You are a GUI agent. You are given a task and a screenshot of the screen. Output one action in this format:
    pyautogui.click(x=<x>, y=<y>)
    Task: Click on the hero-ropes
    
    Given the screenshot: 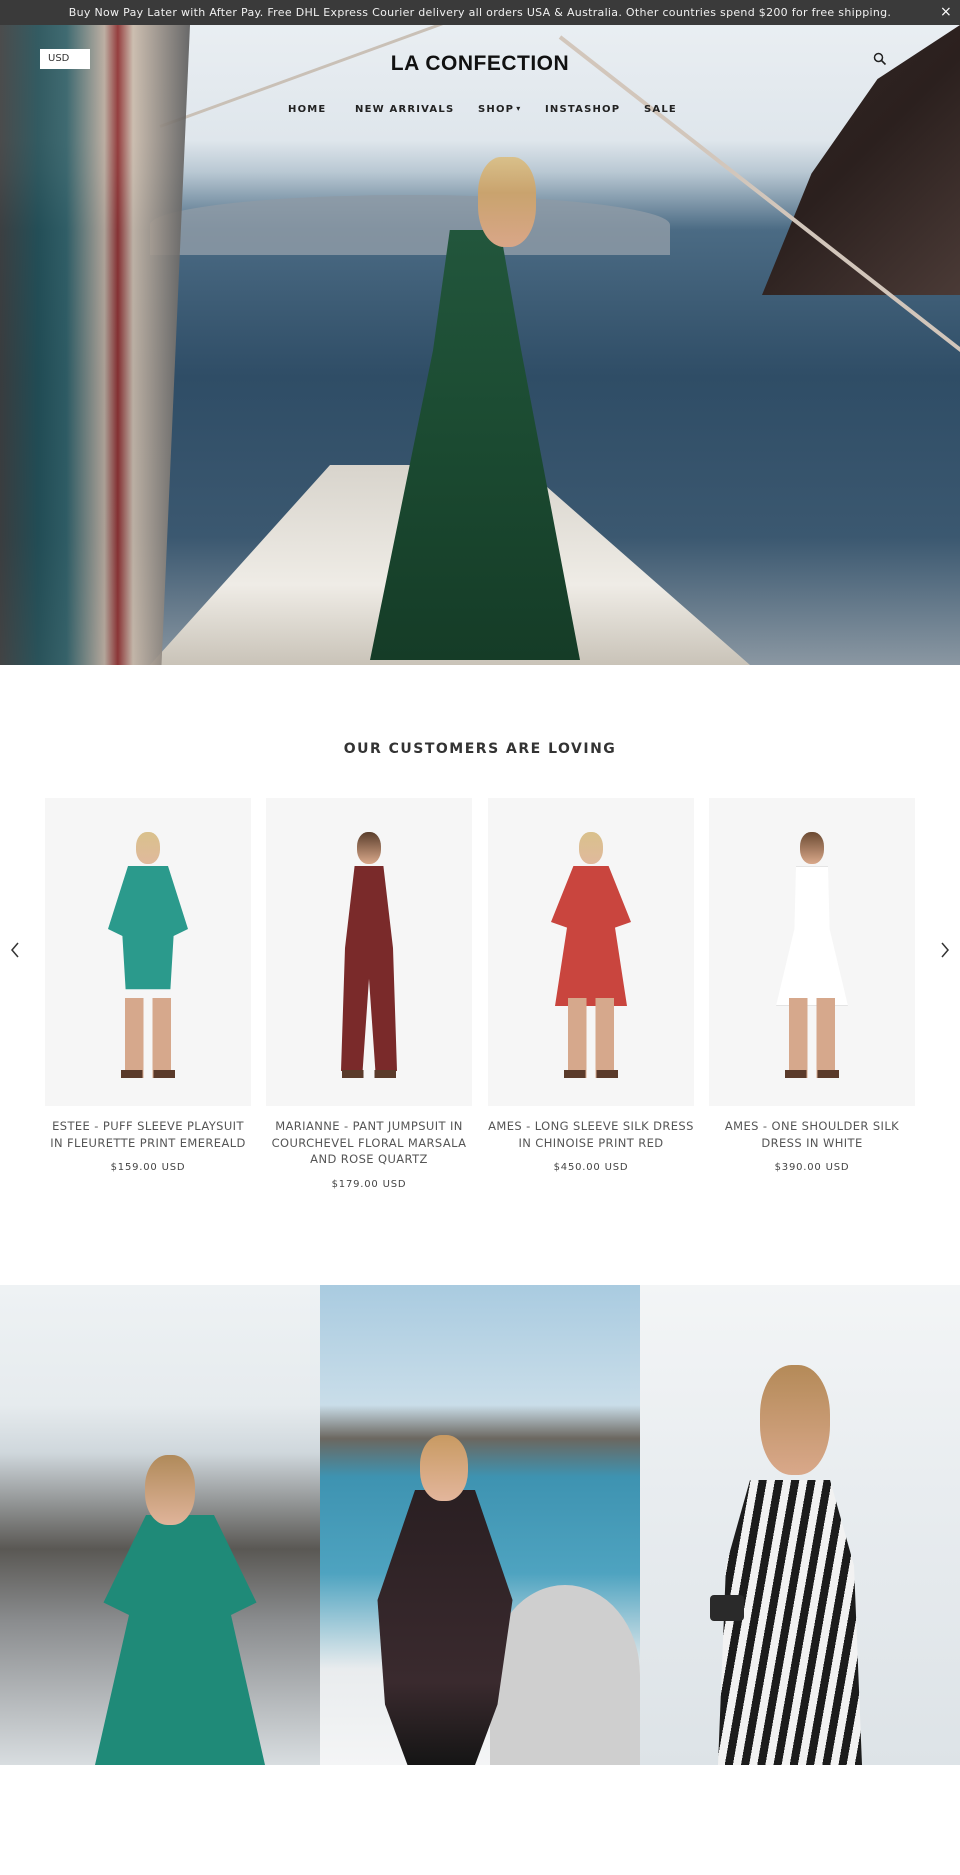 What is the action you would take?
    pyautogui.click(x=95, y=345)
    